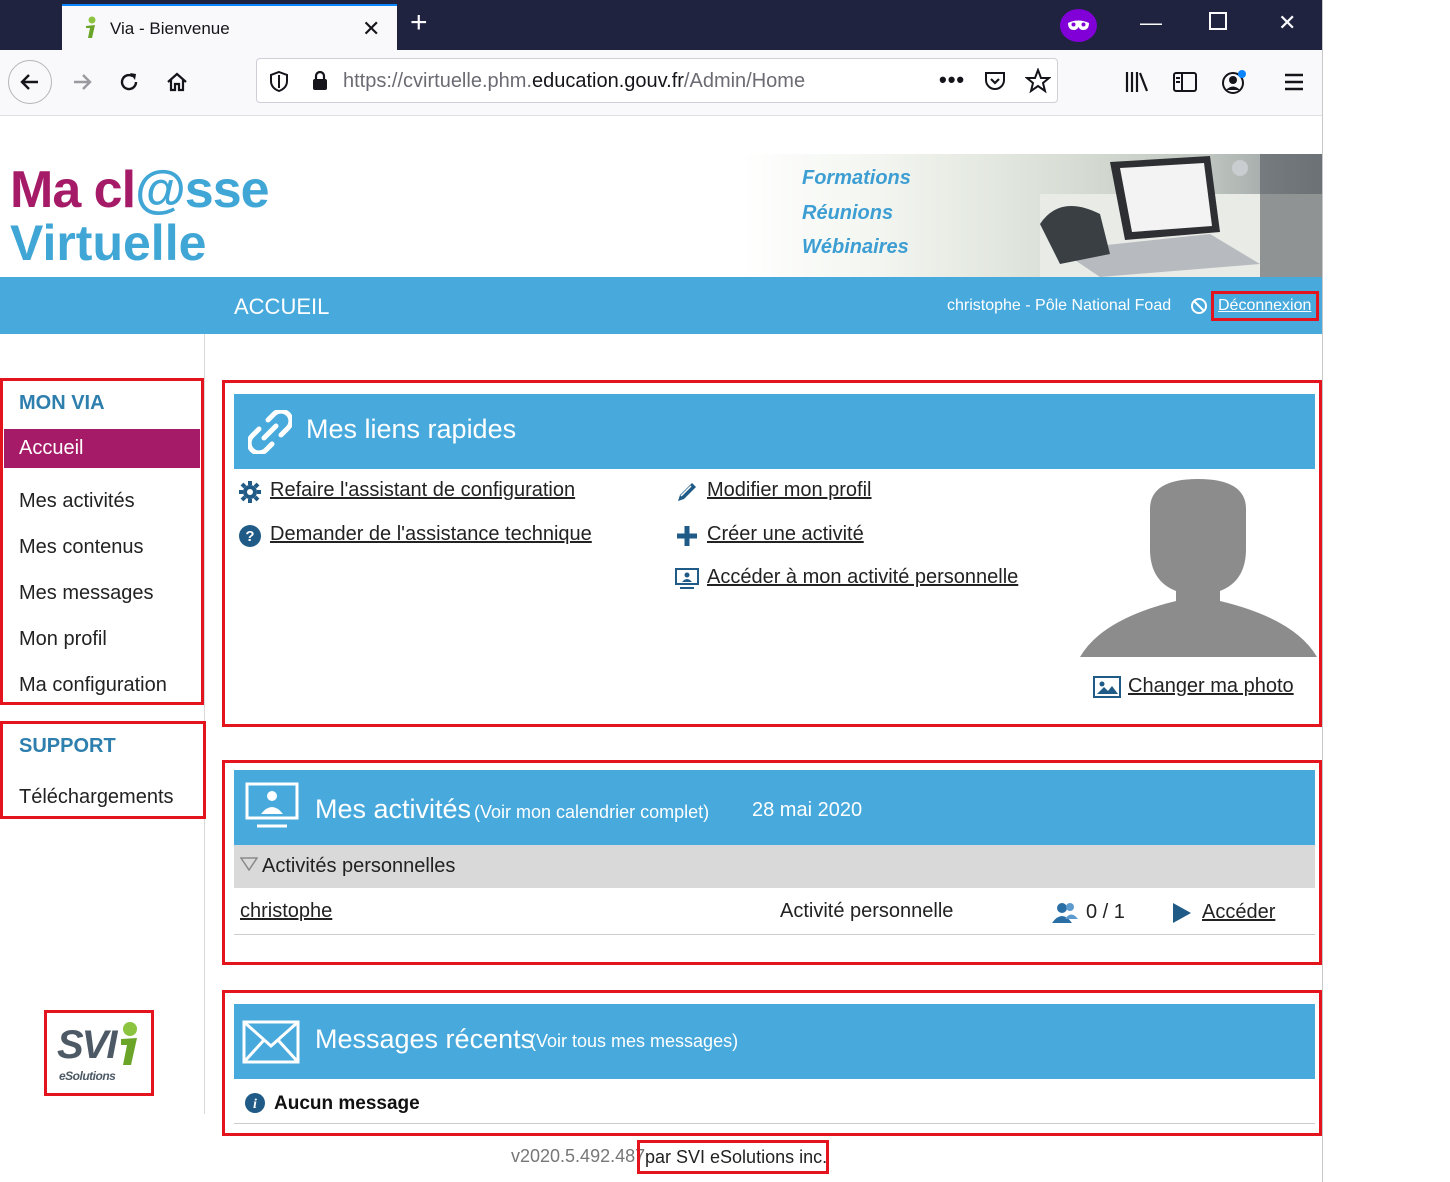  What do you see at coordinates (1065, 913) in the screenshot?
I see `participants-icon` at bounding box center [1065, 913].